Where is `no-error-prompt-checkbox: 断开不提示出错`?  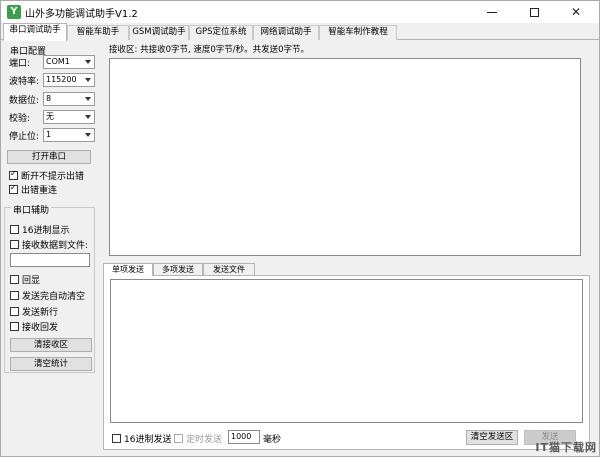
no-error-prompt-checkbox: 断开不提示出错 is located at coordinates (47, 175).